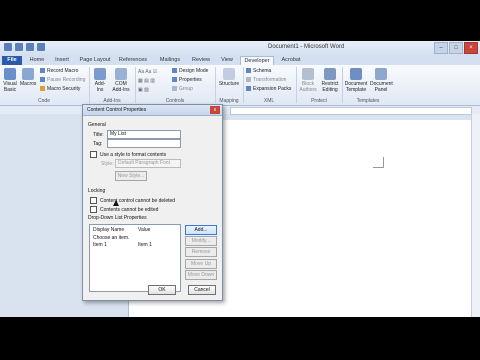  What do you see at coordinates (143, 90) in the screenshot?
I see `content-controls-row-3: ▣ ▧` at bounding box center [143, 90].